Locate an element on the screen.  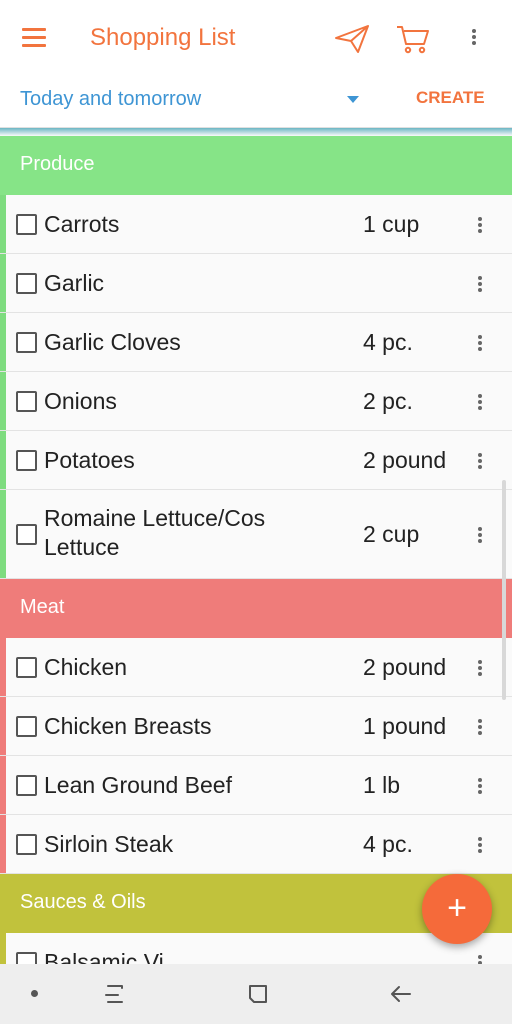
back-icon is located at coordinates (401, 994).